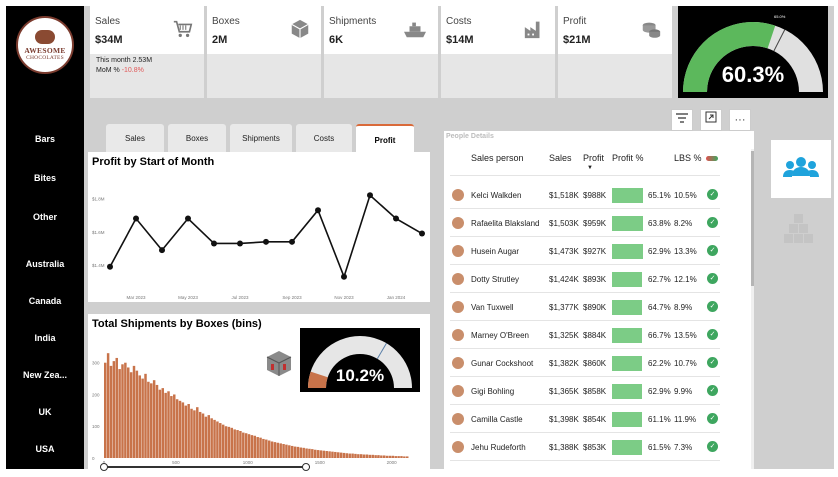 The height and width of the screenshot is (477, 838). What do you see at coordinates (740, 120) in the screenshot?
I see `more-options-button: ···` at bounding box center [740, 120].